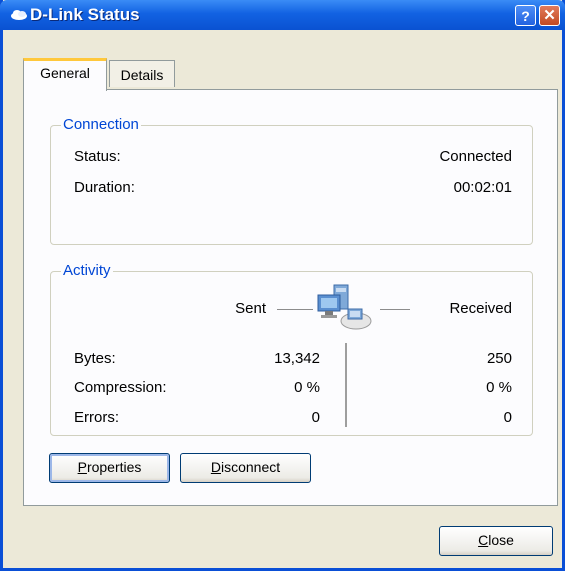  I want to click on errors-label: Errors:, so click(96, 417).